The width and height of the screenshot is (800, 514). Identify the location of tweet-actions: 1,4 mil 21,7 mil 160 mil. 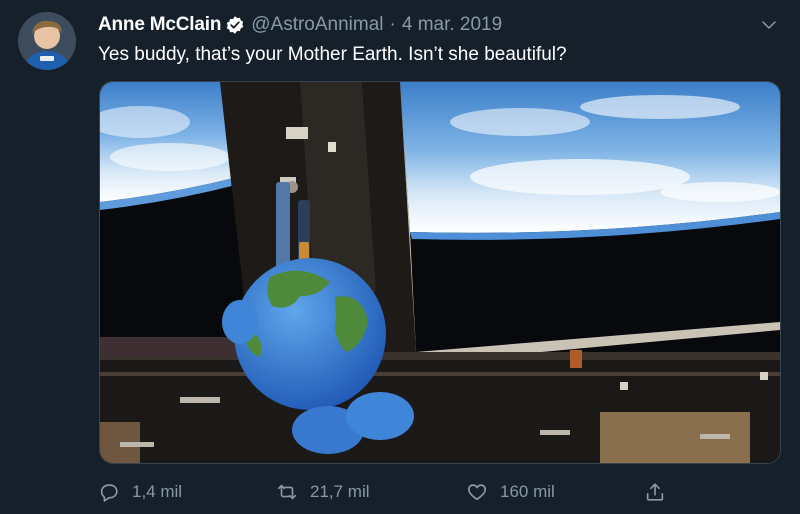
(388, 492).